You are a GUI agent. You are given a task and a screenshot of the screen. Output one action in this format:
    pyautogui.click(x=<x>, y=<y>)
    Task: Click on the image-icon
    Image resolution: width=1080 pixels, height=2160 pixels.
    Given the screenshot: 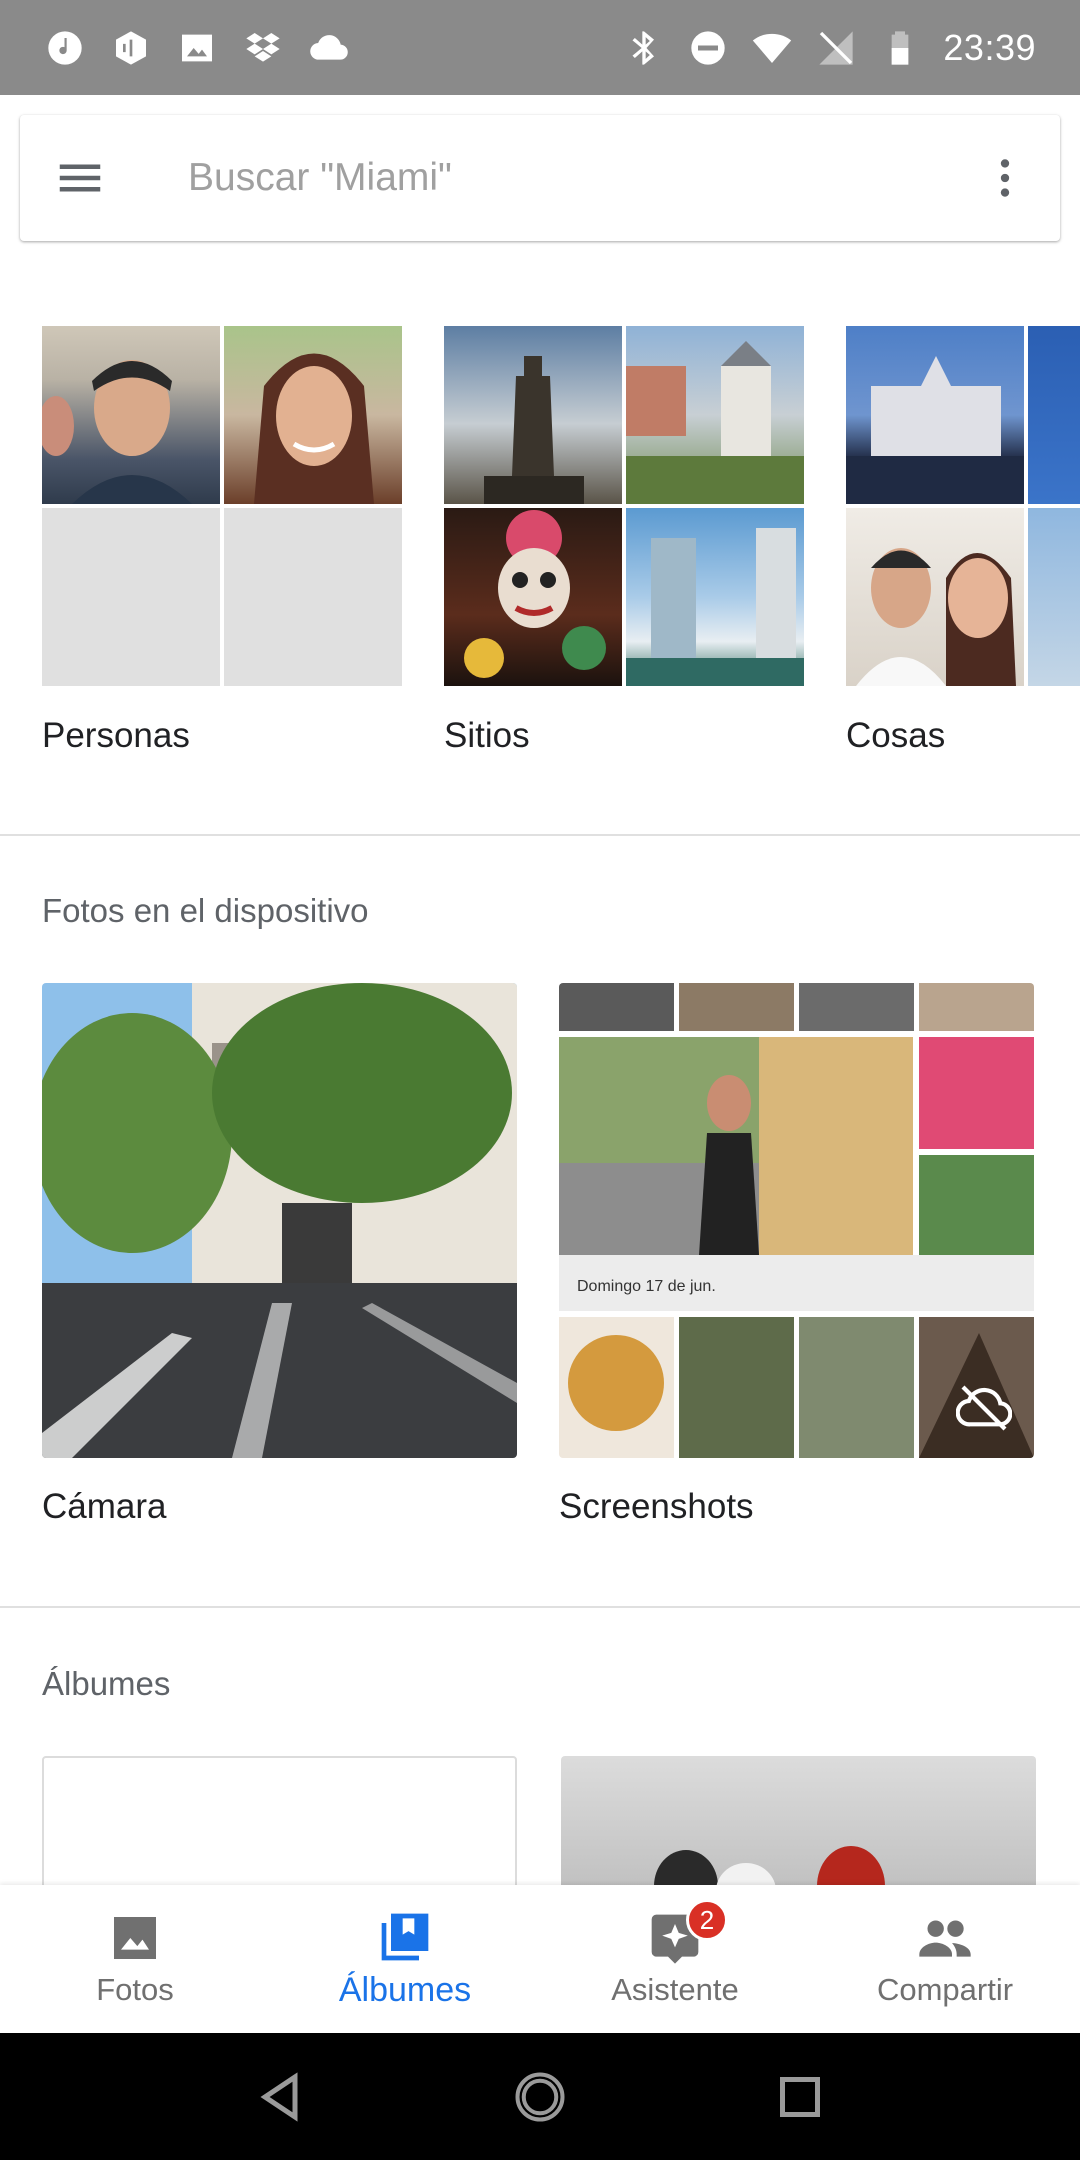 What is the action you would take?
    pyautogui.click(x=197, y=48)
    